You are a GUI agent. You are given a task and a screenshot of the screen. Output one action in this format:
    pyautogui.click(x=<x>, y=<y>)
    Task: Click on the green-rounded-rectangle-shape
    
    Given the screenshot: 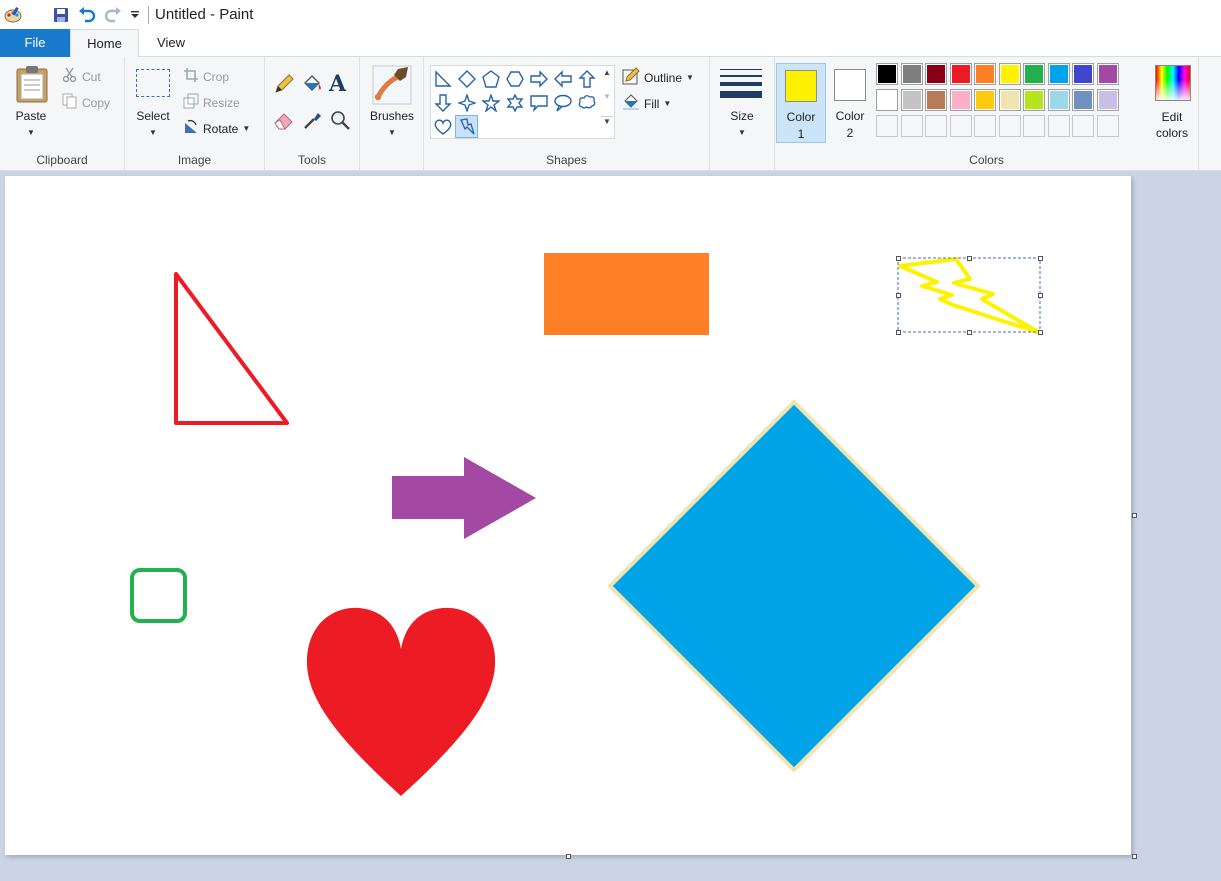 What is the action you would take?
    pyautogui.click(x=158, y=595)
    